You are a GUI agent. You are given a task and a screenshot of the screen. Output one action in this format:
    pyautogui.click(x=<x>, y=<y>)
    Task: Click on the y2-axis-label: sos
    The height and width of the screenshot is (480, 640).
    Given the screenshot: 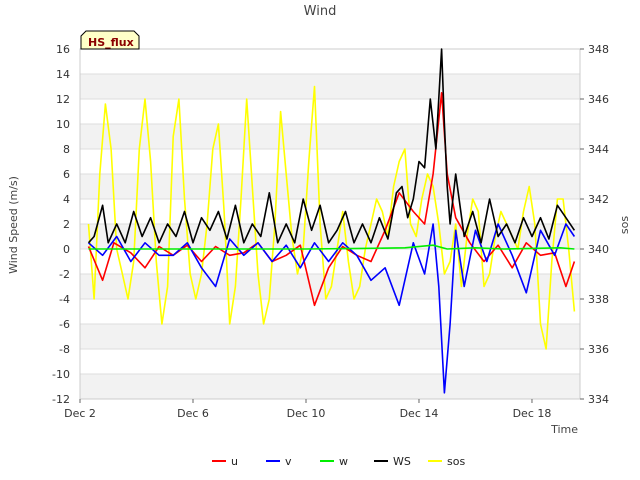 What is the action you would take?
    pyautogui.click(x=624, y=225)
    